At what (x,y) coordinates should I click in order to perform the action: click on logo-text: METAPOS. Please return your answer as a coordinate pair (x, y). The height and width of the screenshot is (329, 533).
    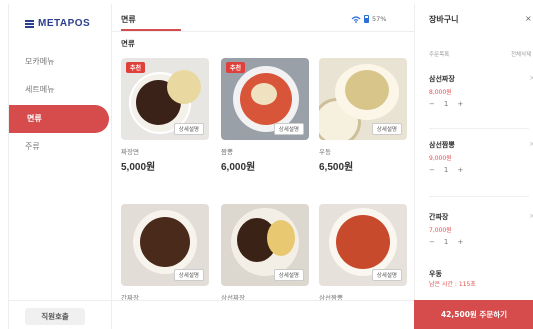
    Looking at the image, I should click on (64, 23).